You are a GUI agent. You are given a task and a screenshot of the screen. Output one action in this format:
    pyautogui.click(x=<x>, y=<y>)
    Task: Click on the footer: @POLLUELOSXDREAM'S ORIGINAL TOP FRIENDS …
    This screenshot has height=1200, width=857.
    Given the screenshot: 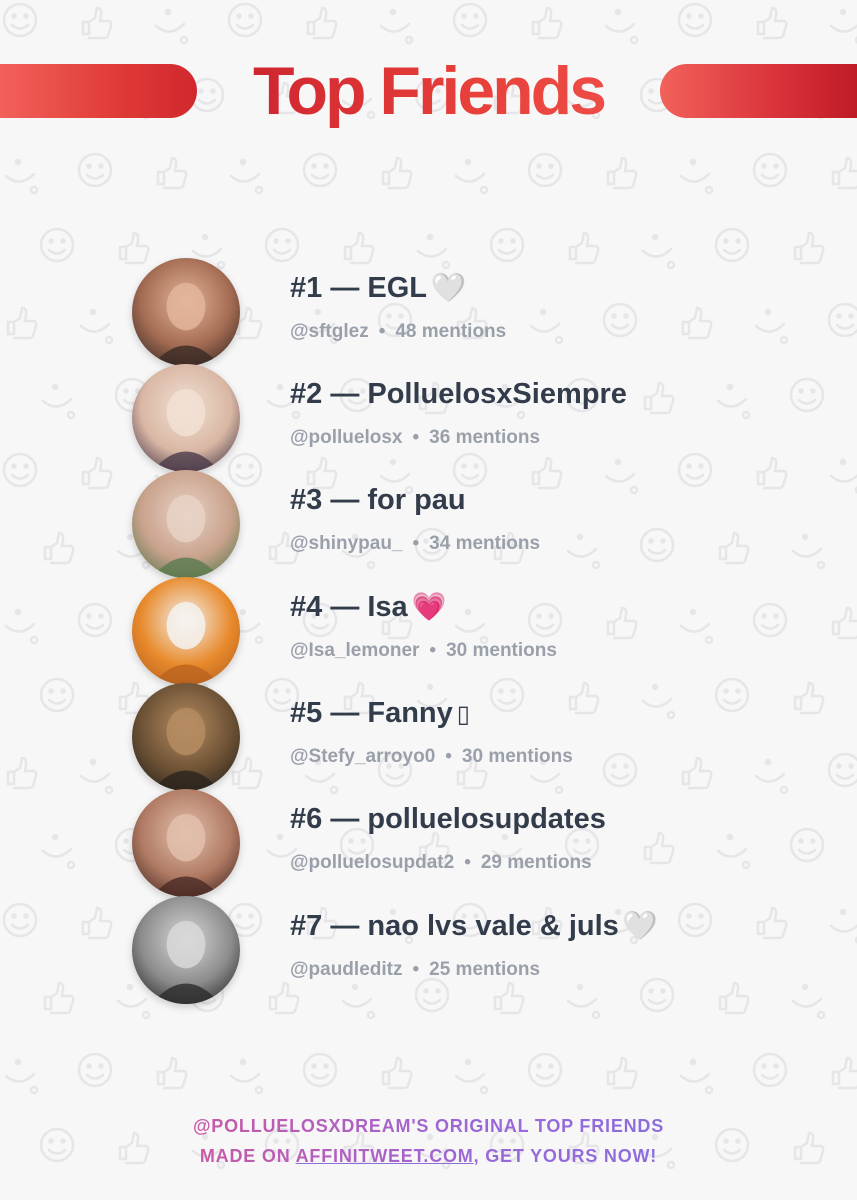 What is the action you would take?
    pyautogui.click(x=428, y=1141)
    